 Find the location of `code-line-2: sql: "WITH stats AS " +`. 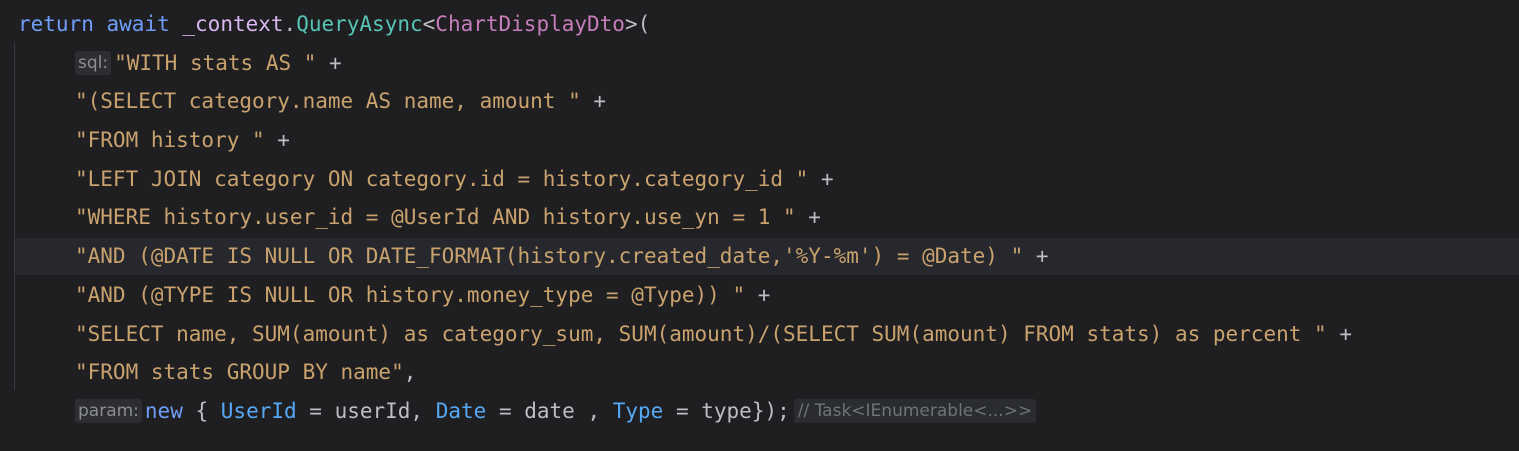

code-line-2: sql: "WITH stats AS " + is located at coordinates (208, 63).